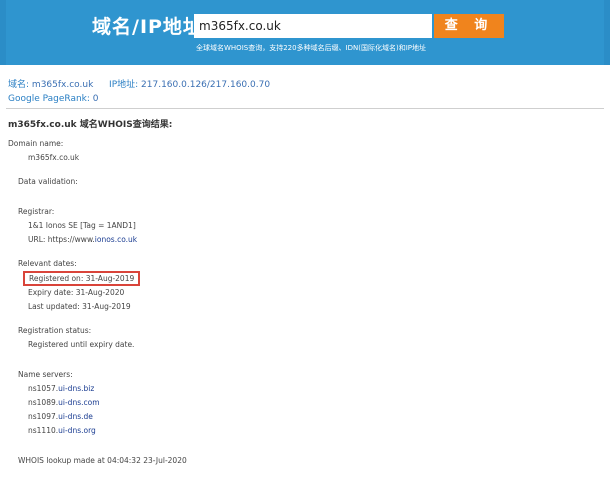 The image size is (610, 490). What do you see at coordinates (205, 85) in the screenshot?
I see `ip-value: 217.160.0.126/217.160.0.70` at bounding box center [205, 85].